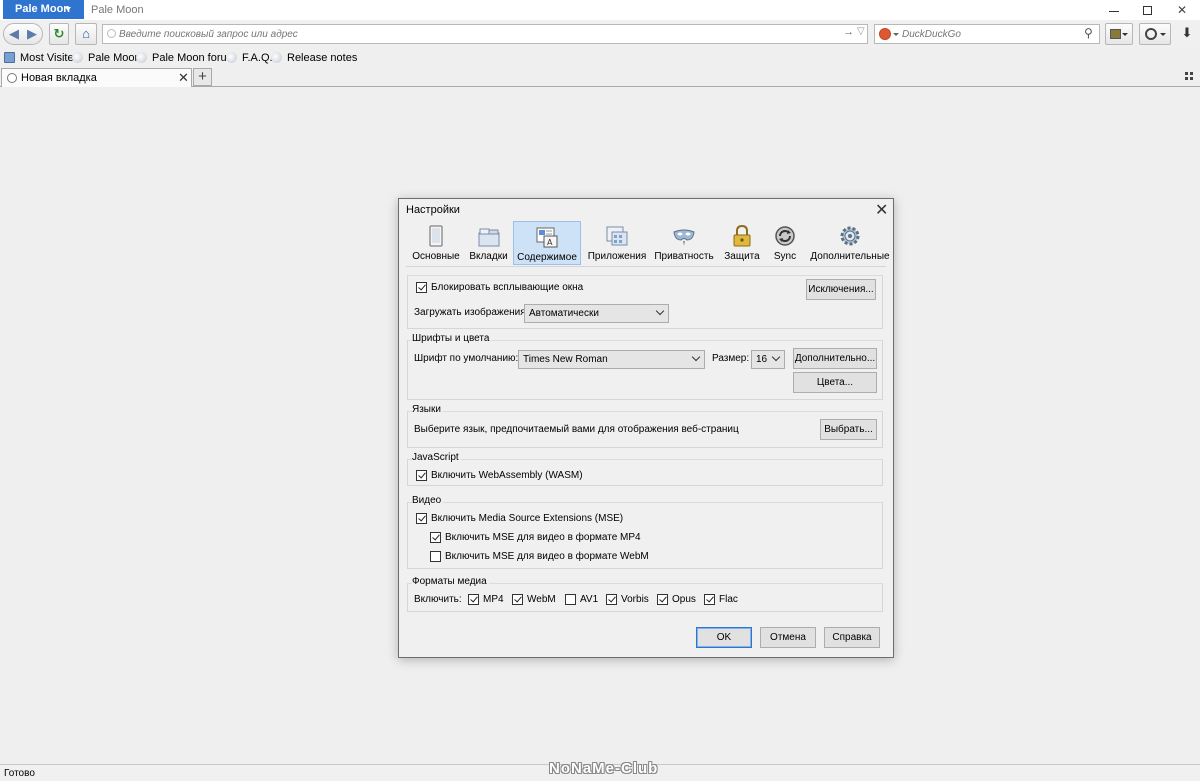  What do you see at coordinates (565, 359) in the screenshot?
I see `default-font-value: Times New Roman` at bounding box center [565, 359].